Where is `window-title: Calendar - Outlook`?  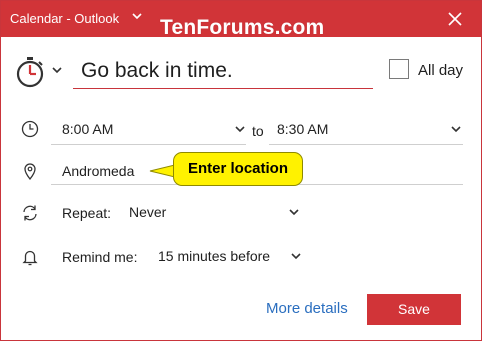
window-title: Calendar - Outlook is located at coordinates (65, 18).